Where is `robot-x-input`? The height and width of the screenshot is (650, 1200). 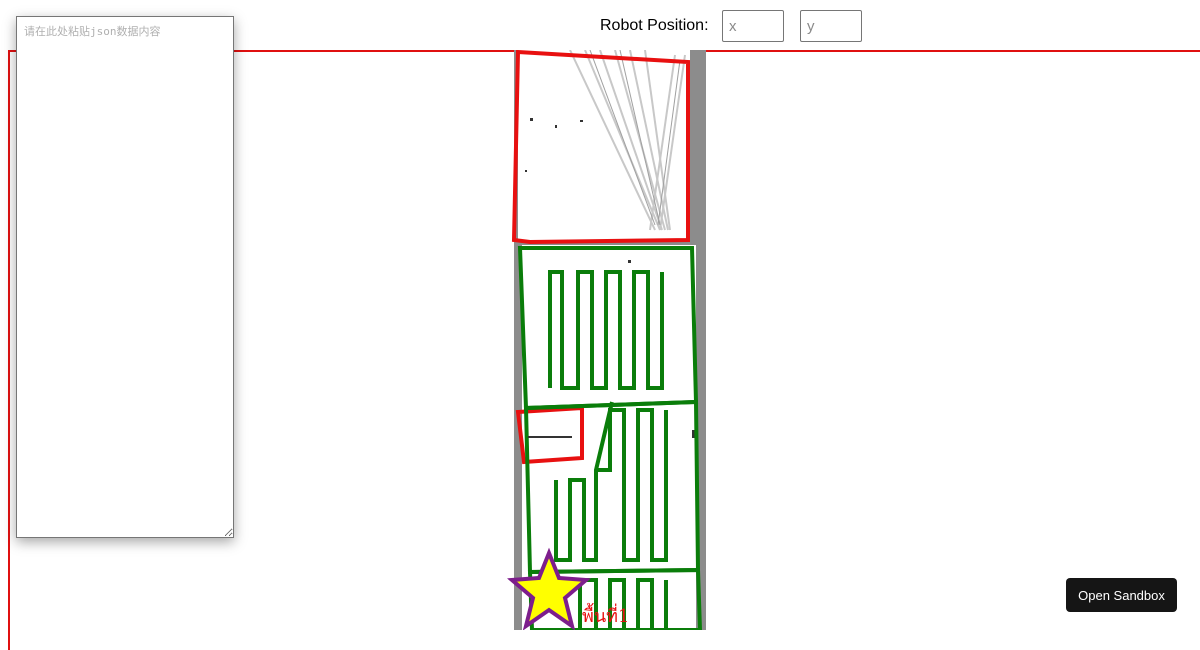 robot-x-input is located at coordinates (753, 26).